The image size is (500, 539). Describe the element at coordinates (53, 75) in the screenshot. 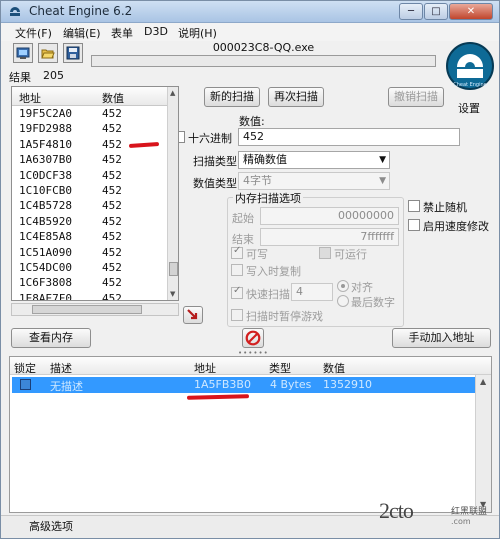

I see `results-count: 205` at that location.